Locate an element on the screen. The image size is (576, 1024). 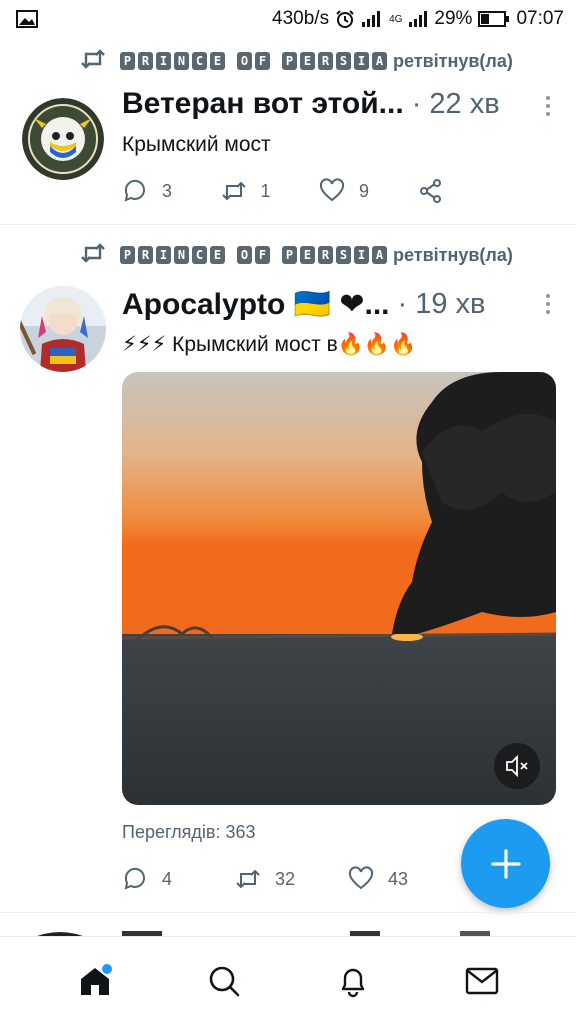
network-type: 4G is located at coordinates (396, 19).